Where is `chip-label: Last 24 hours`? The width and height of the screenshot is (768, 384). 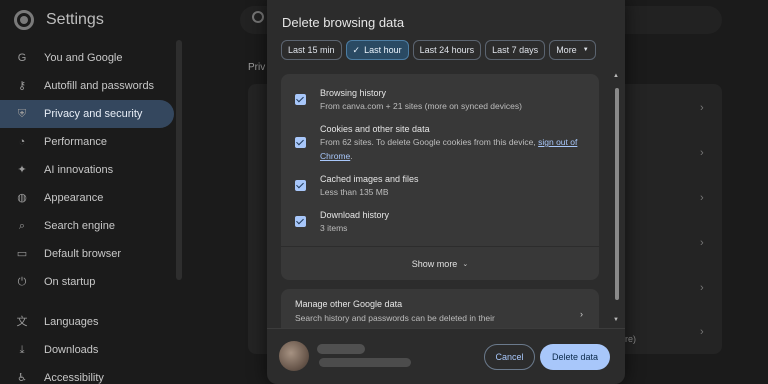
chip-label: Last 24 hours is located at coordinates (447, 50).